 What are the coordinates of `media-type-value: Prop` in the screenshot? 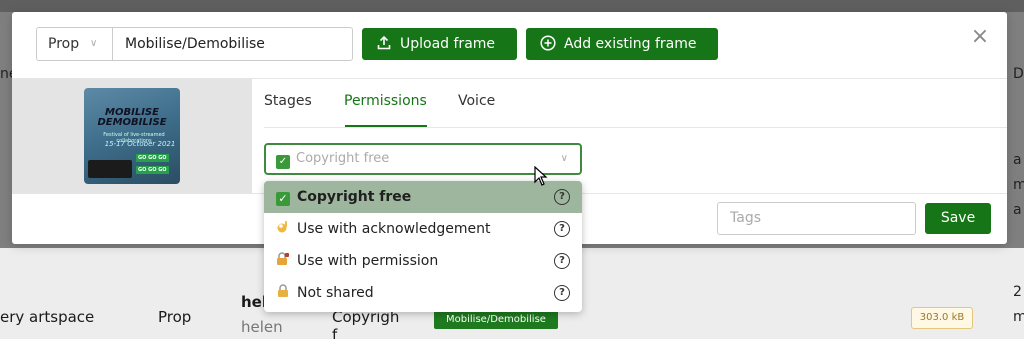 It's located at (64, 44).